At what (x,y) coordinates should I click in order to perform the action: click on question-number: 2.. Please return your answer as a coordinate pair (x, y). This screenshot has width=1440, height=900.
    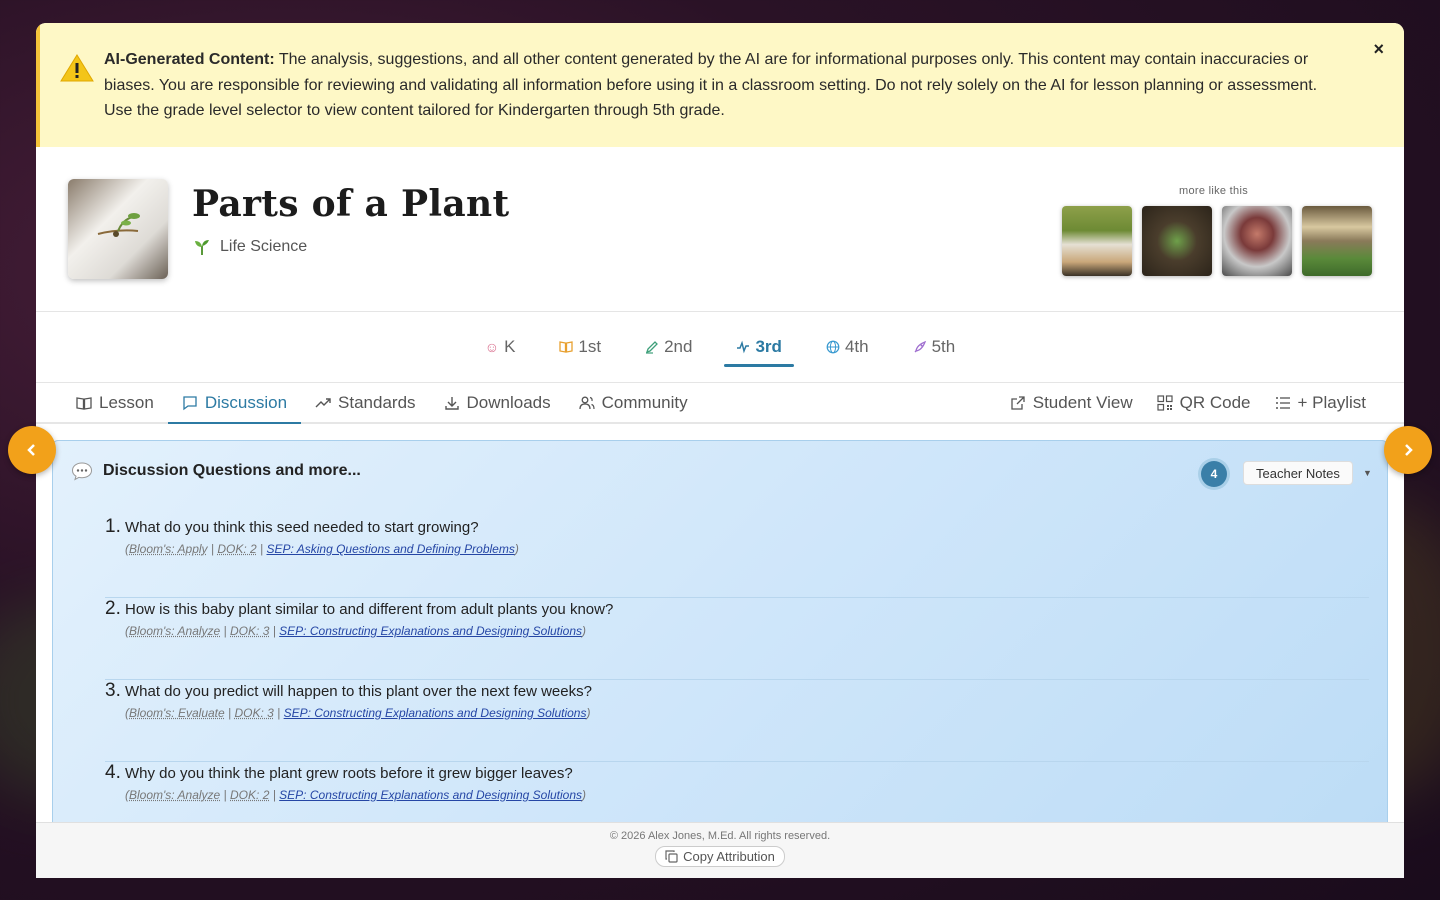
    Looking at the image, I should click on (113, 609).